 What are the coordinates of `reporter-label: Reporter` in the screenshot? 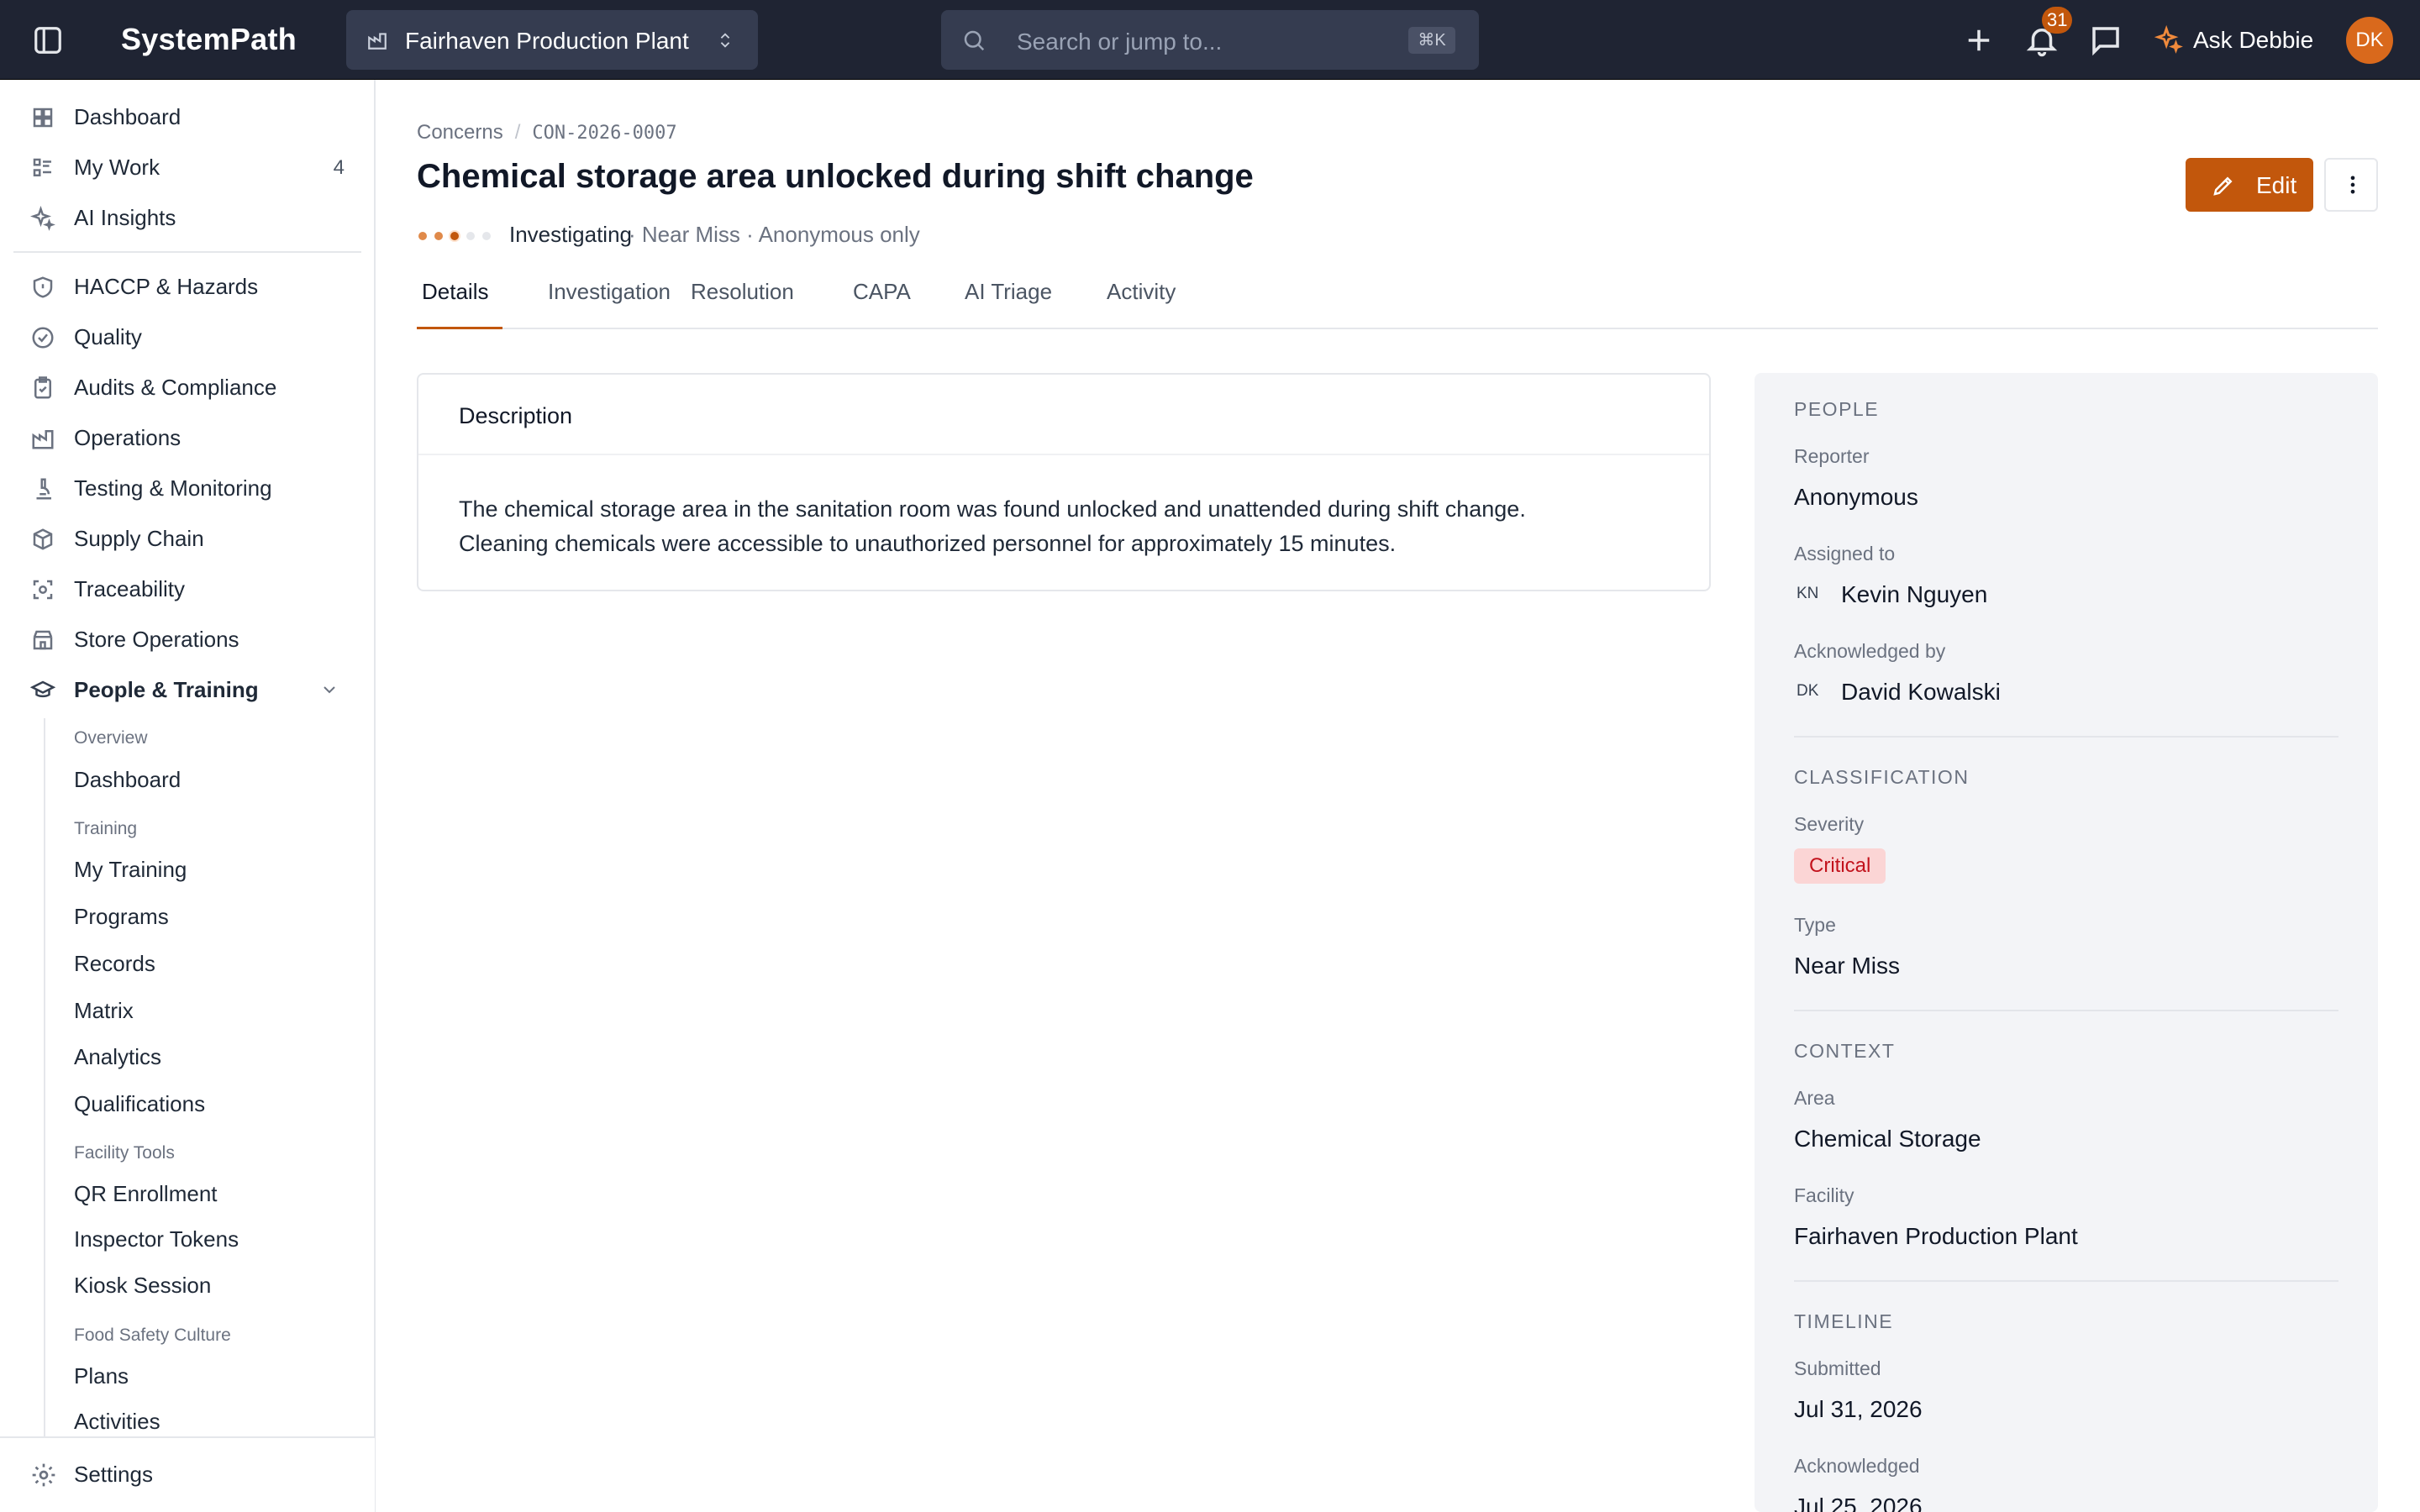 It's located at (1832, 456).